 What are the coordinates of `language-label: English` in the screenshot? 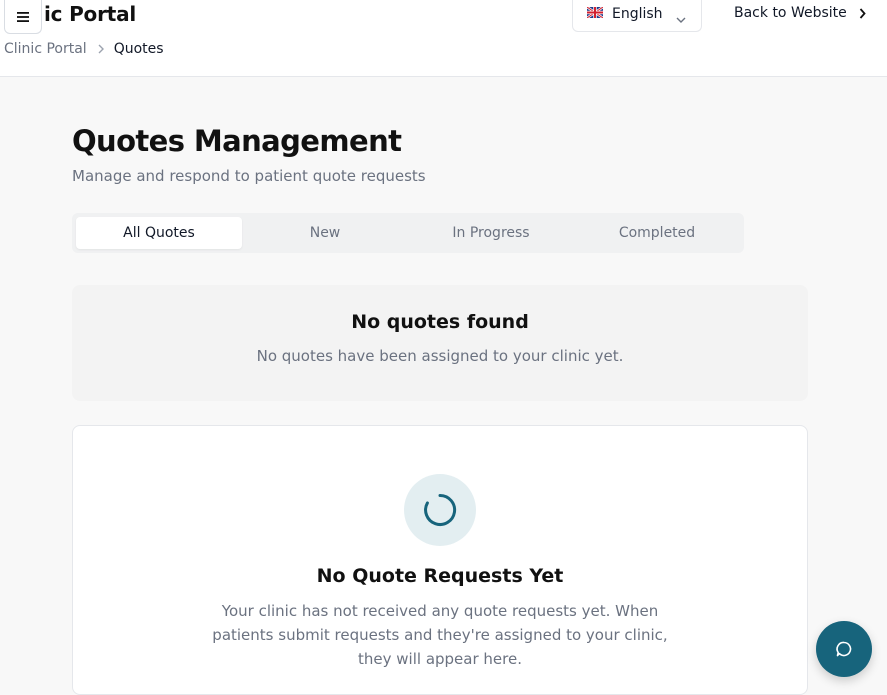 It's located at (637, 14).